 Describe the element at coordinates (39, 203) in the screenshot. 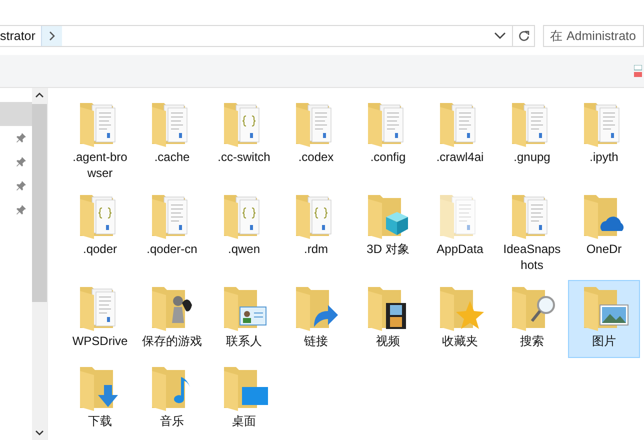

I see `scrollbar-thumb` at that location.